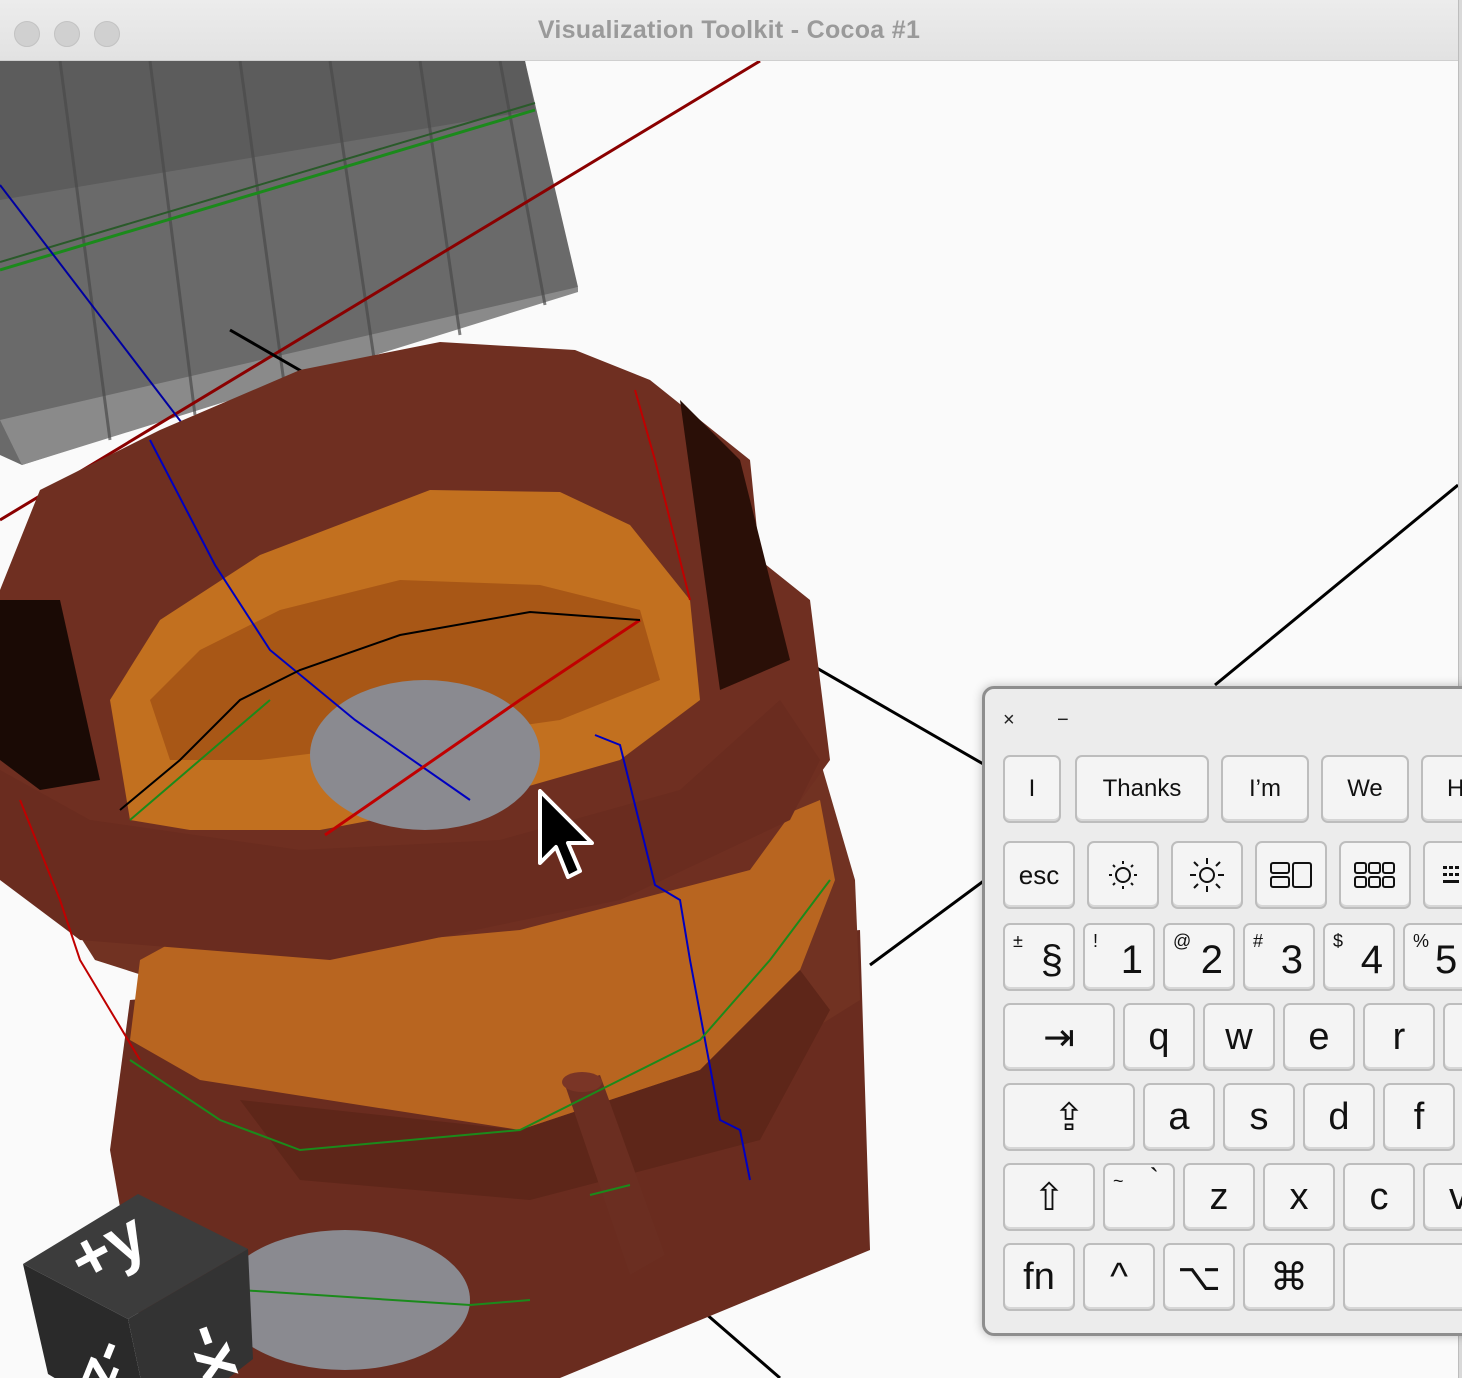  I want to click on suggestion-key: We, so click(1365, 789).